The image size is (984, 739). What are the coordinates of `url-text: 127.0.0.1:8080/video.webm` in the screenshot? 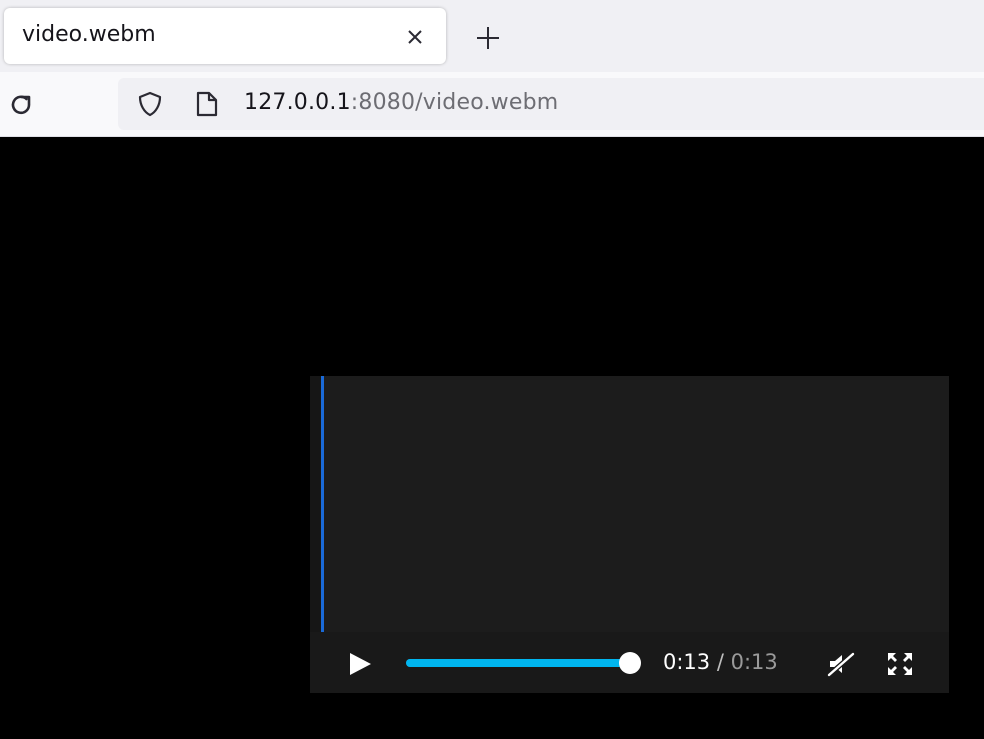 It's located at (401, 102).